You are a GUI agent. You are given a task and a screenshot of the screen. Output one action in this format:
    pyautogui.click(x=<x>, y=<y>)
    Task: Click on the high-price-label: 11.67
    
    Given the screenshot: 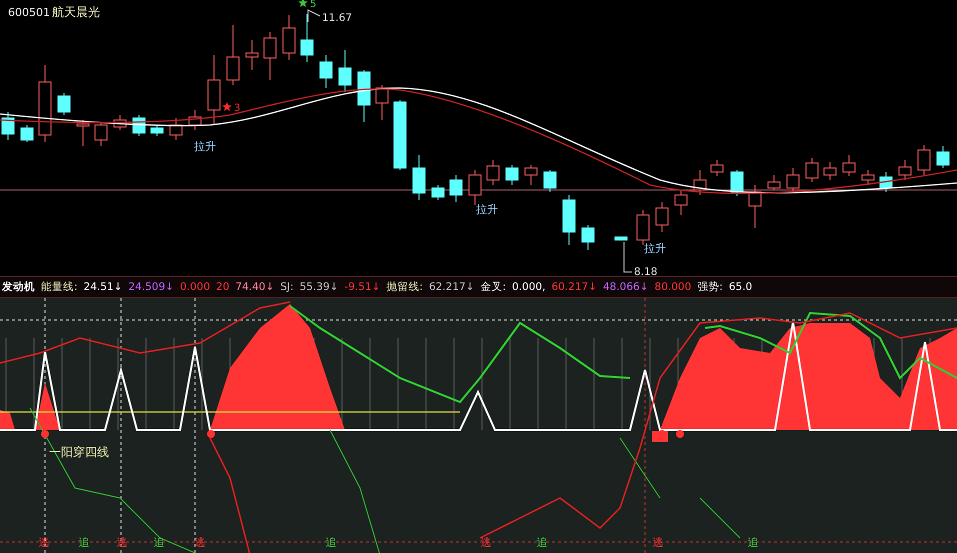 What is the action you would take?
    pyautogui.click(x=337, y=18)
    